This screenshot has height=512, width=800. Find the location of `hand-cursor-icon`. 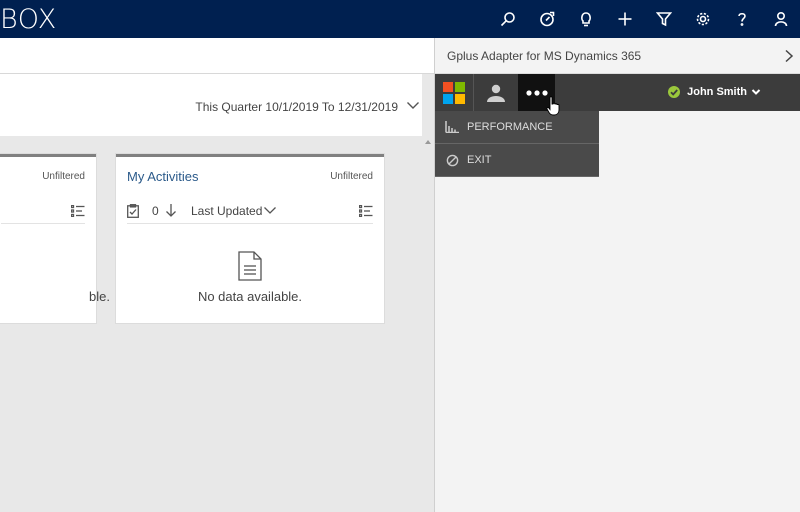

hand-cursor-icon is located at coordinates (553, 106).